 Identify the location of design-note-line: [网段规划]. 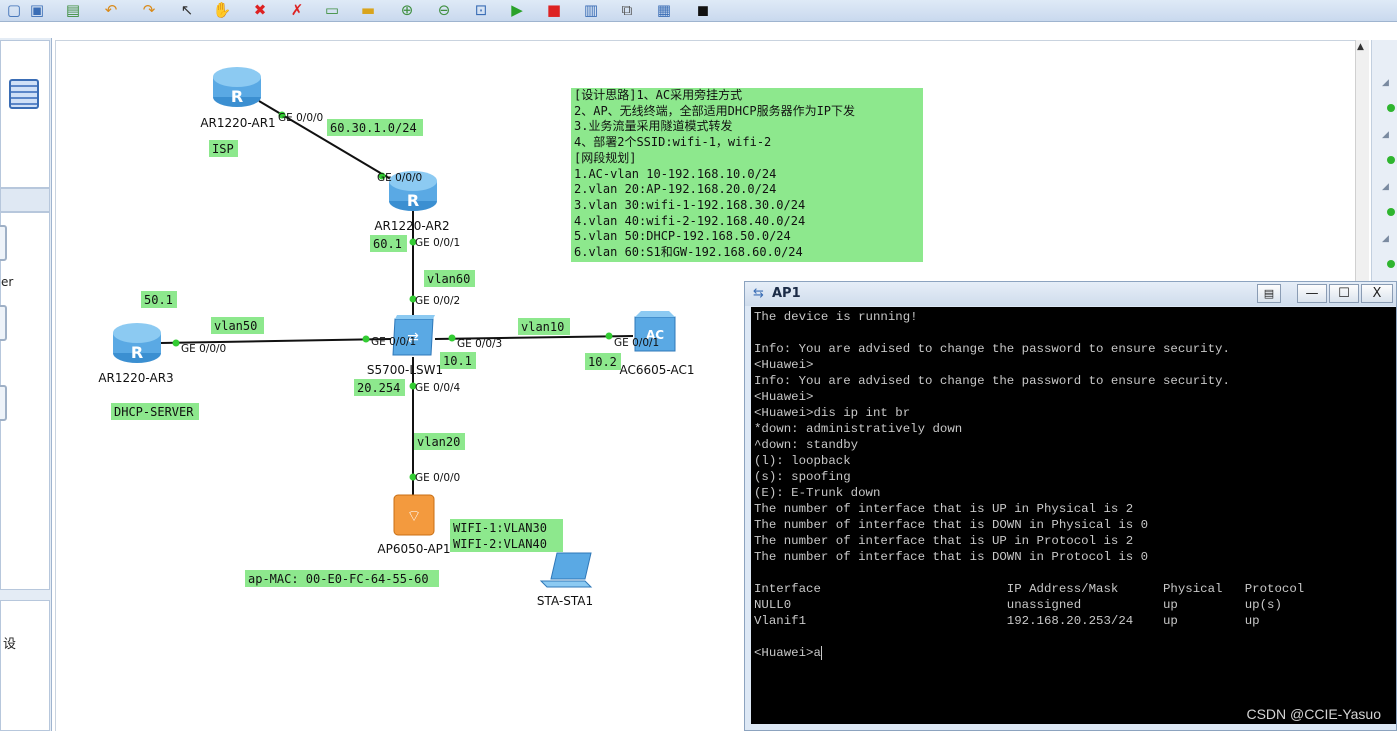
(605, 157).